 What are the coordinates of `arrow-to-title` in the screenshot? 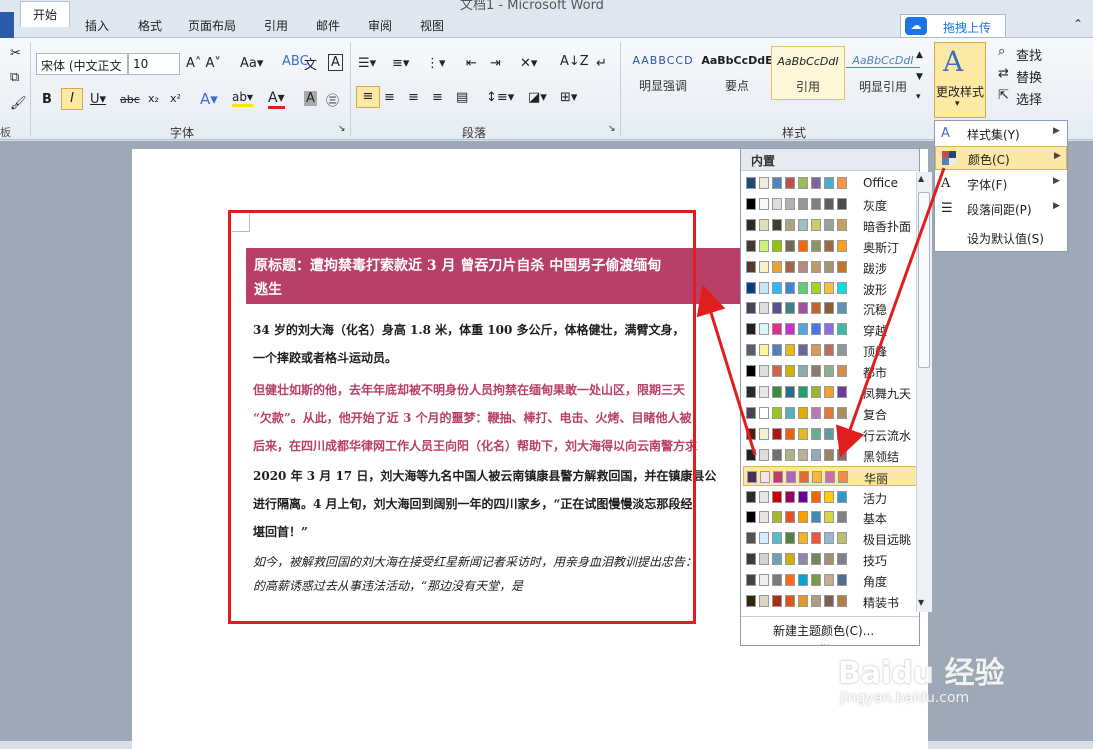 It's located at (726, 370).